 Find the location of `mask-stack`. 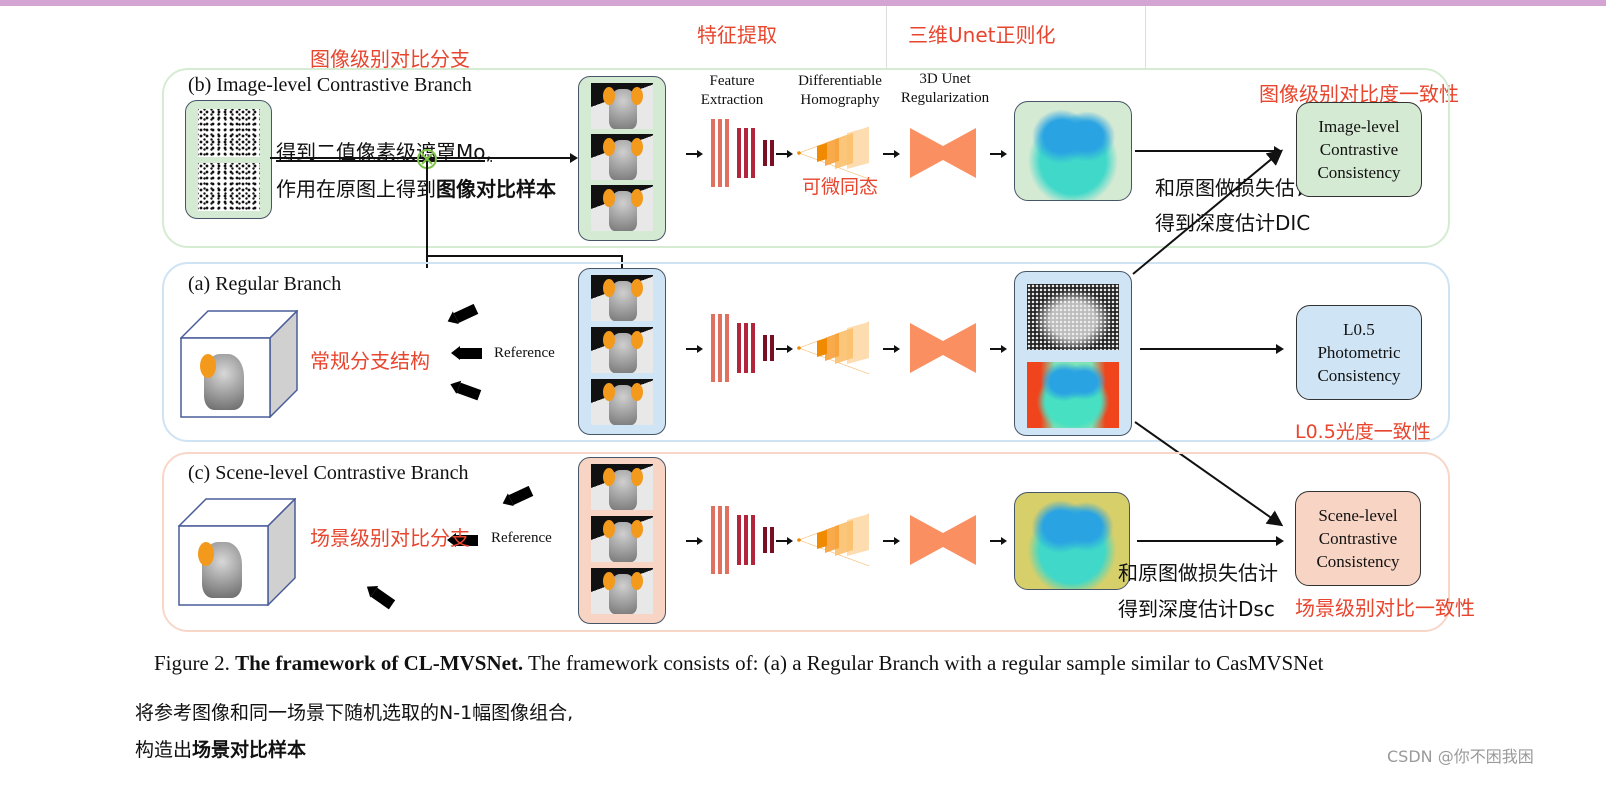

mask-stack is located at coordinates (228, 159).